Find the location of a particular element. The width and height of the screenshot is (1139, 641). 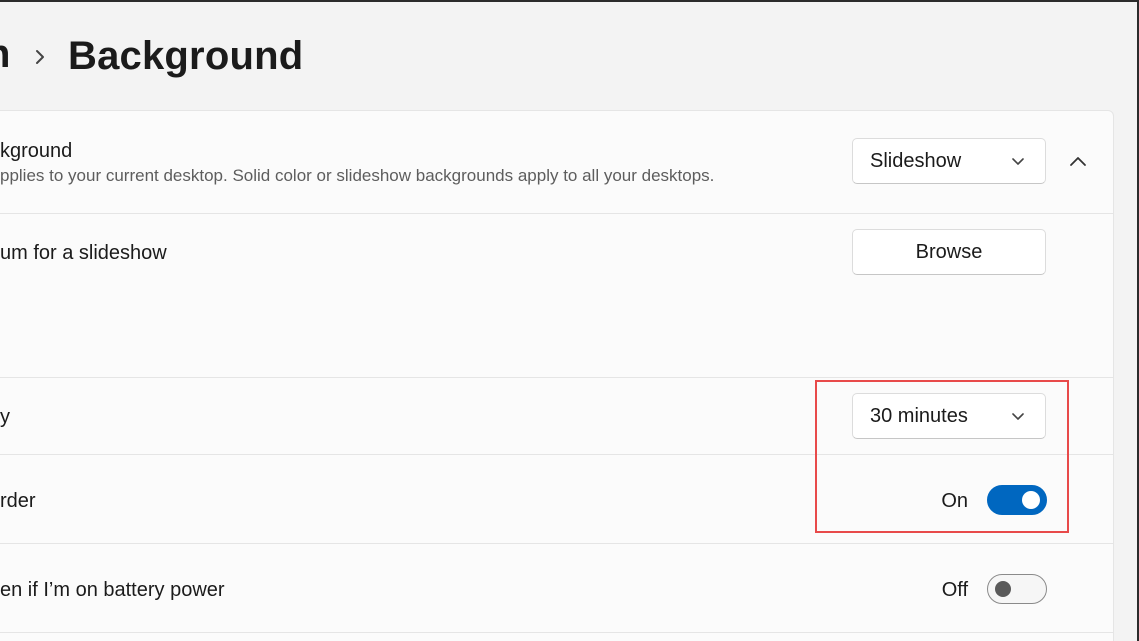

background-setting-title: kground is located at coordinates (36, 151).